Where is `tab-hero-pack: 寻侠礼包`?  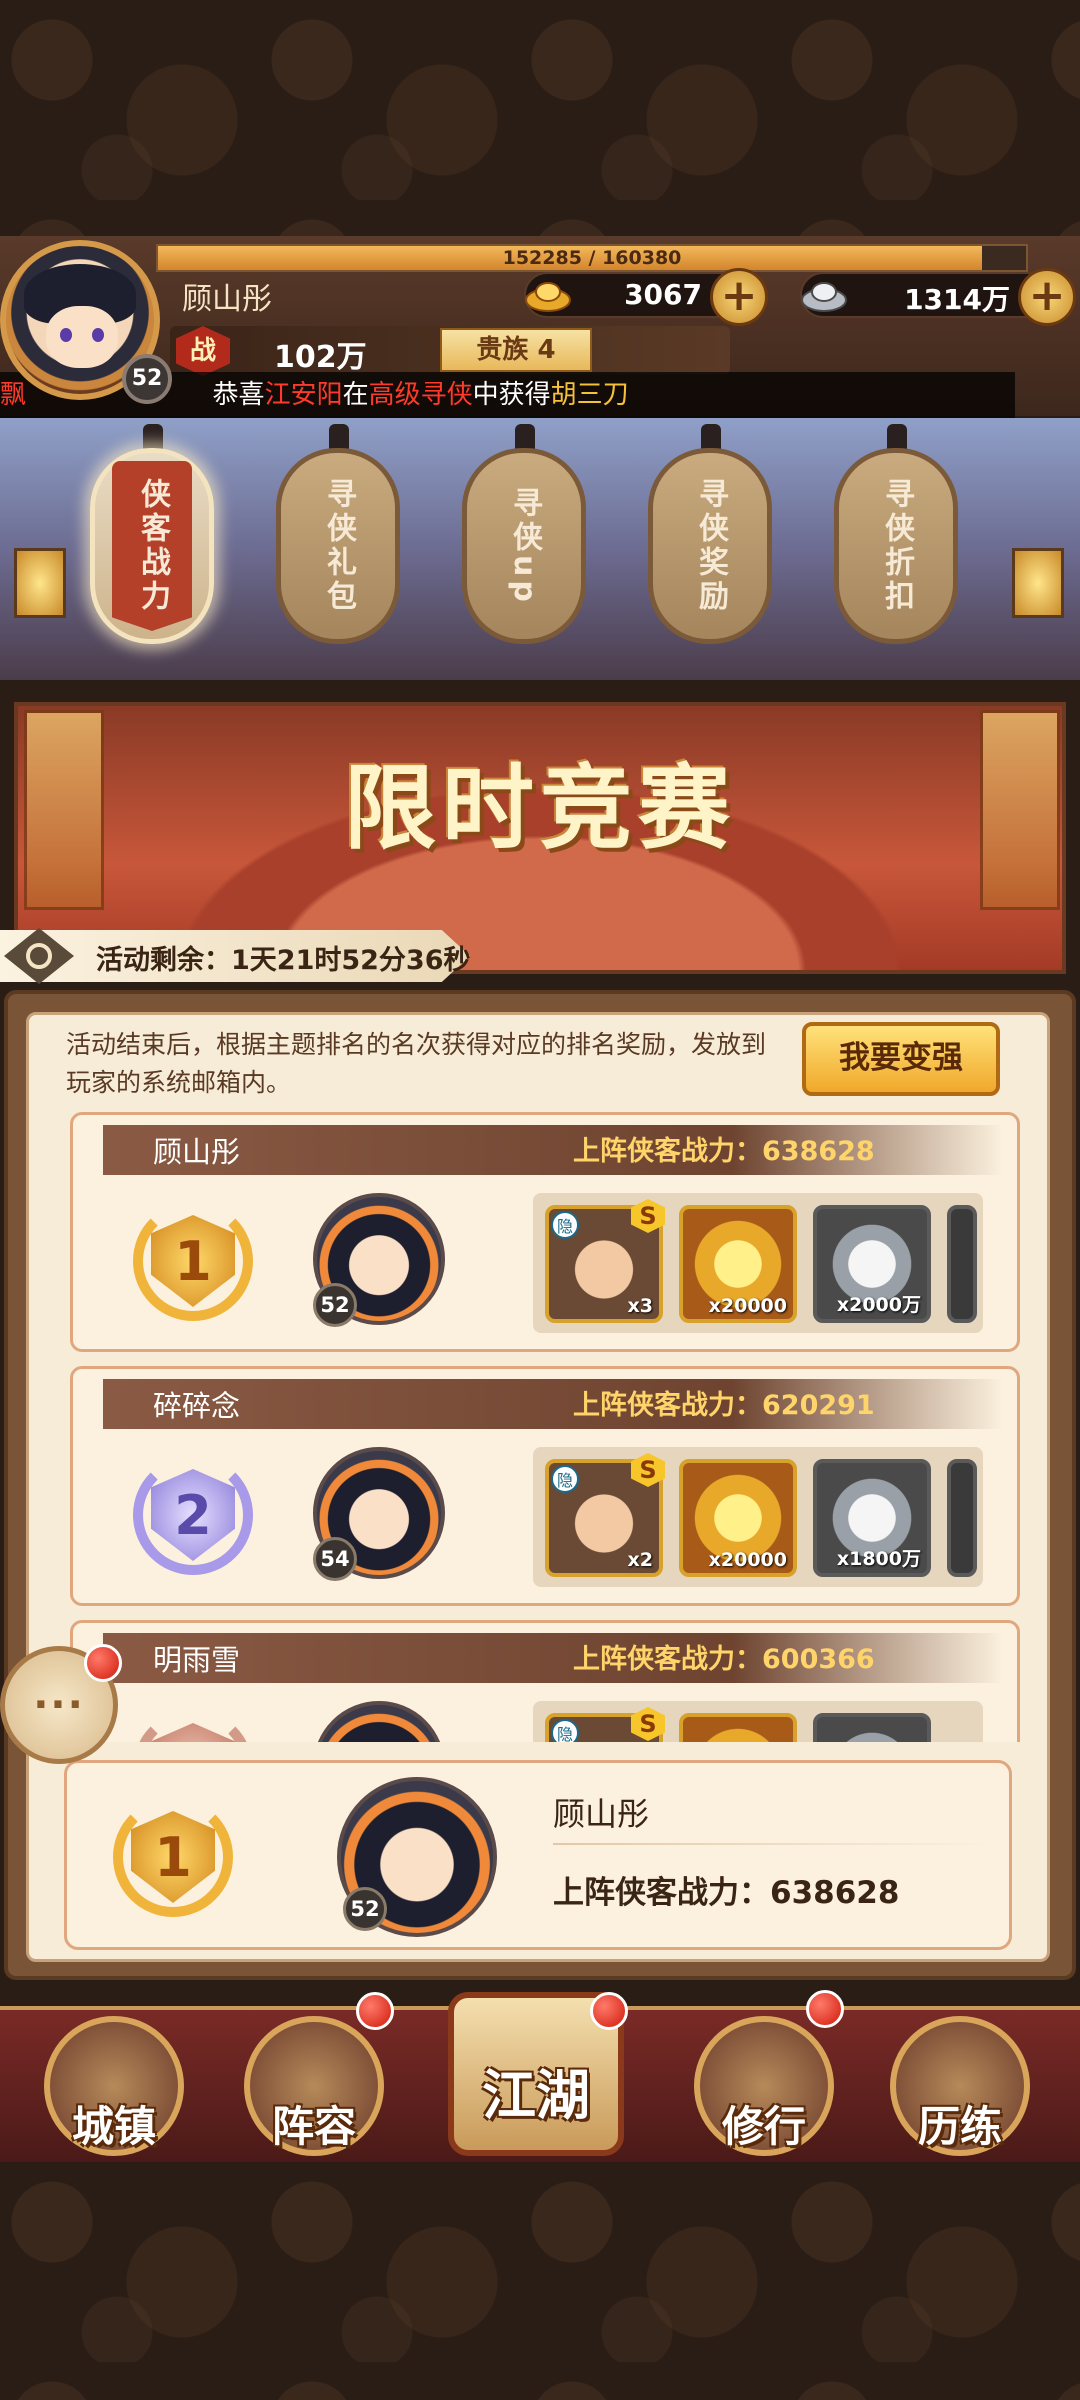 tab-hero-pack: 寻侠礼包 is located at coordinates (338, 546).